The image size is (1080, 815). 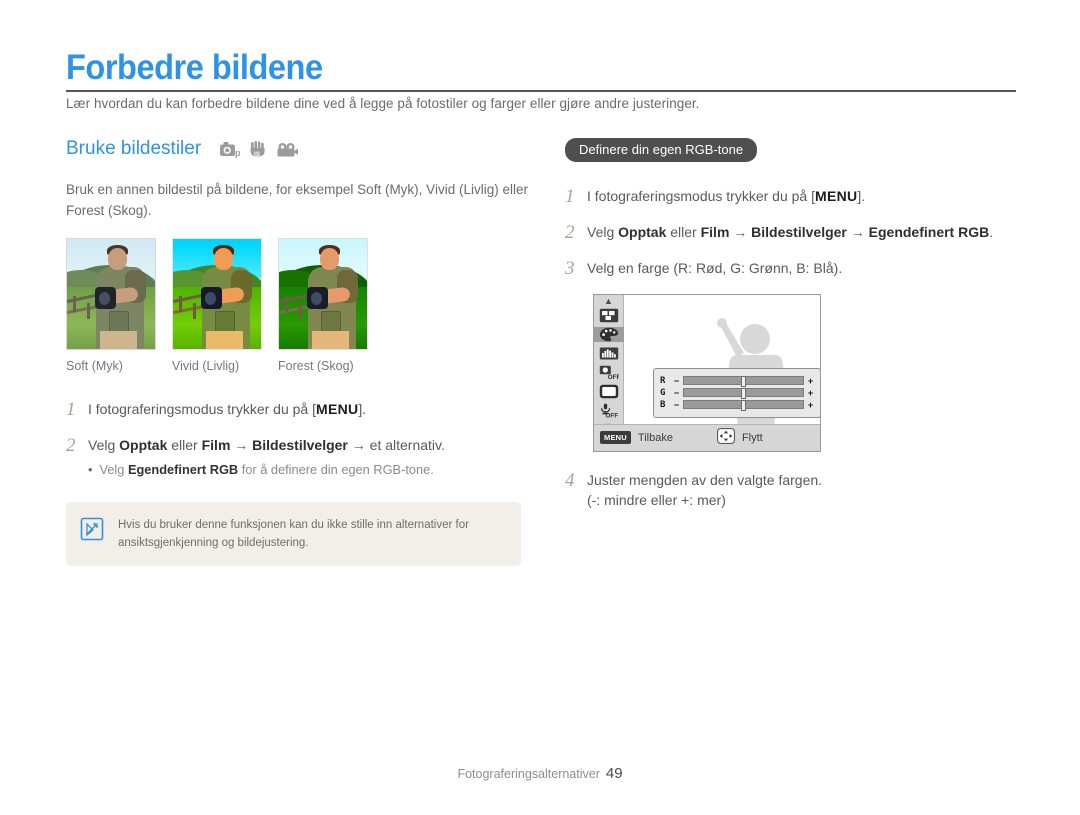 I want to click on lcd-bottom-bar: MENU Tilbake Flytt, so click(x=707, y=437).